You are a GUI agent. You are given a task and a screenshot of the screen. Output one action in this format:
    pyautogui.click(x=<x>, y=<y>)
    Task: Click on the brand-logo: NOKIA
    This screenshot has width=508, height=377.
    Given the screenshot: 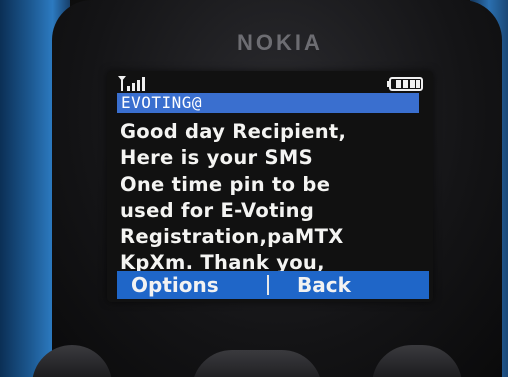 What is the action you would take?
    pyautogui.click(x=280, y=42)
    